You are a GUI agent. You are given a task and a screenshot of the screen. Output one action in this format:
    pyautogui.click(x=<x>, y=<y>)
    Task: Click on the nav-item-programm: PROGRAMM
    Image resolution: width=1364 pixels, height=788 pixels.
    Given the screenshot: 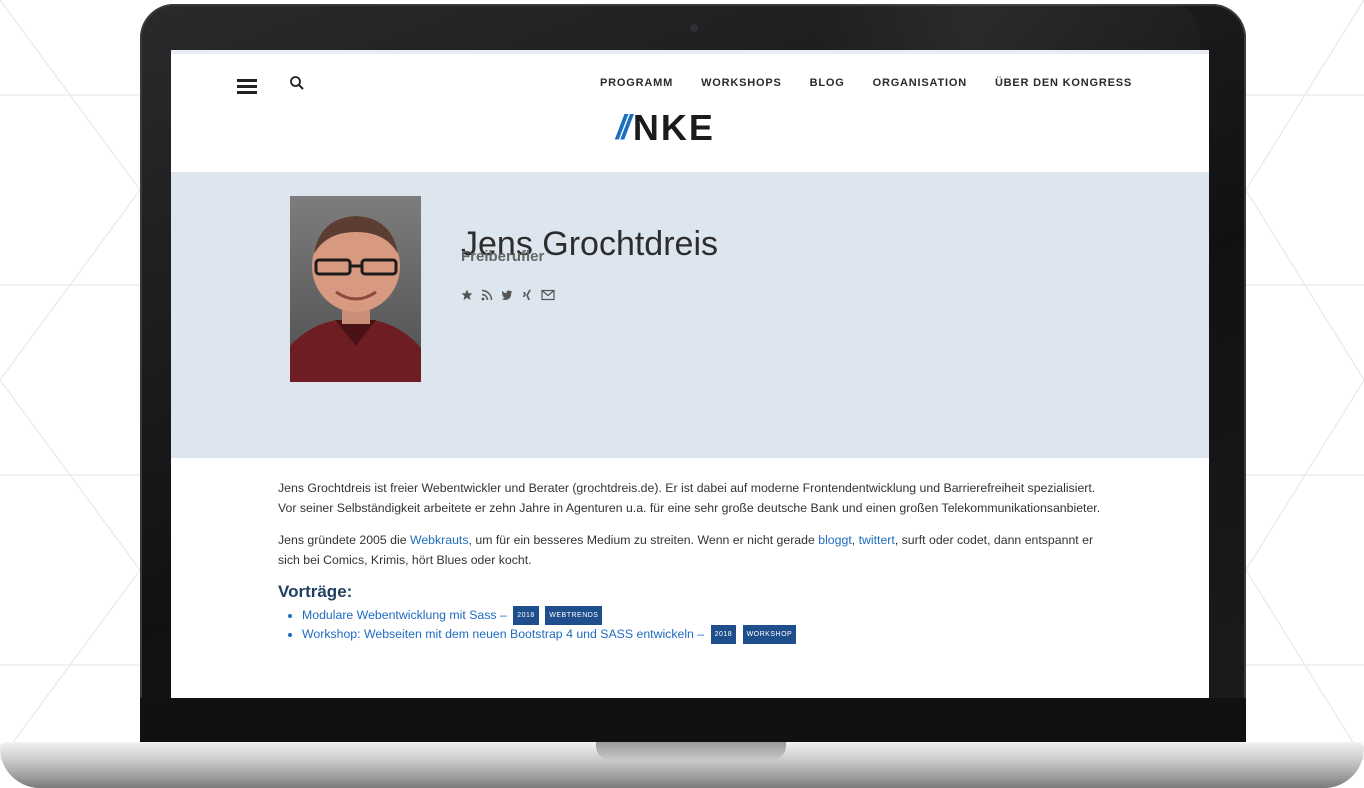 What is the action you would take?
    pyautogui.click(x=636, y=83)
    